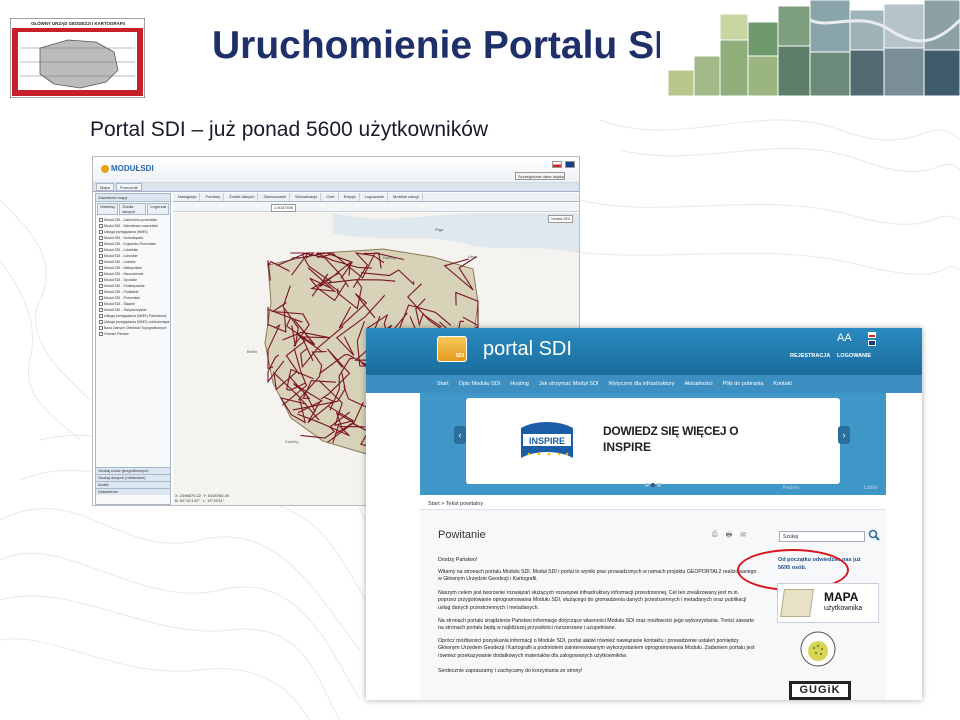 The image size is (960, 720). What do you see at coordinates (797, 603) in the screenshot?
I see `map-icon` at bounding box center [797, 603].